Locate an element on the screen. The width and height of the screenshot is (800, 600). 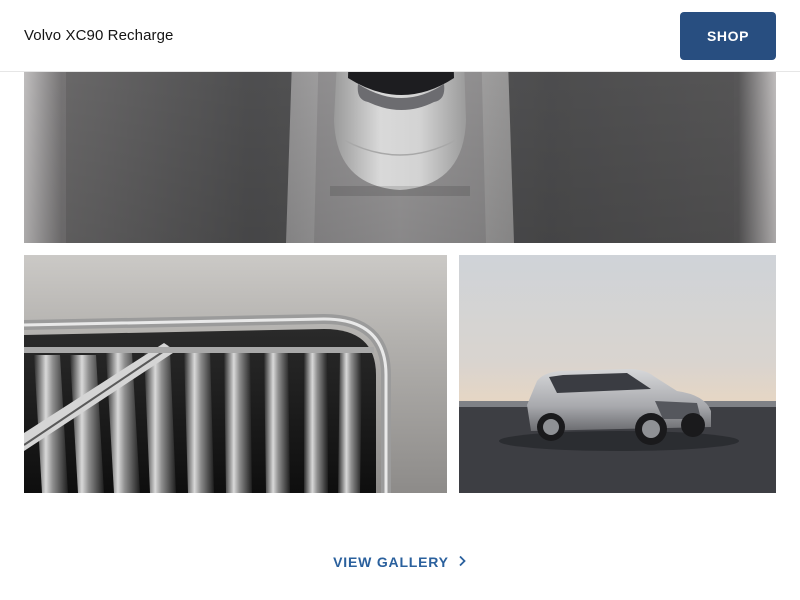
chevron-right-icon is located at coordinates (462, 562).